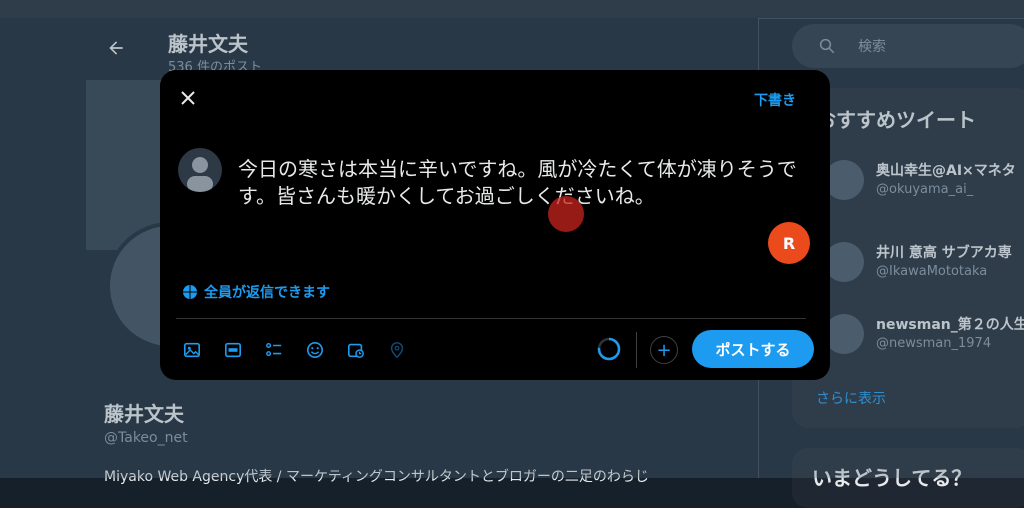 The width and height of the screenshot is (1024, 508). Describe the element at coordinates (233, 350) in the screenshot. I see `gif-icon` at that location.